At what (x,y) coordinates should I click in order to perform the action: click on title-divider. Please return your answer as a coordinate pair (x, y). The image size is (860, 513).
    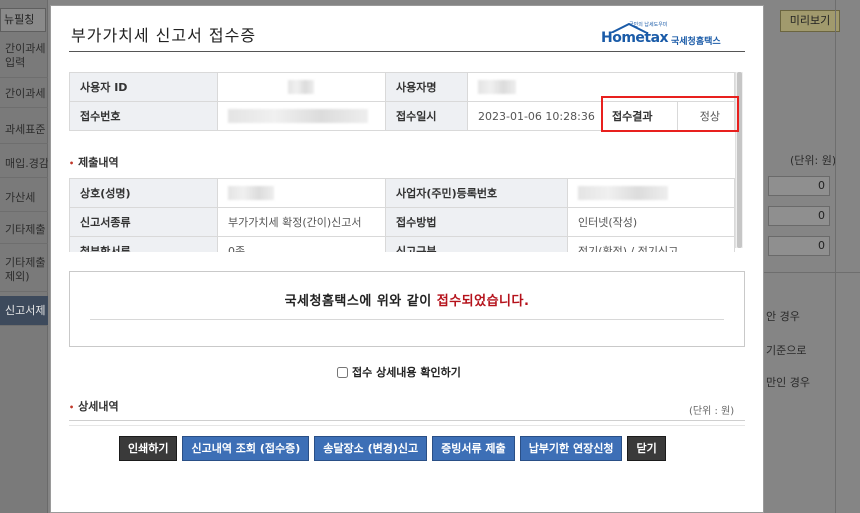
    Looking at the image, I should click on (407, 51).